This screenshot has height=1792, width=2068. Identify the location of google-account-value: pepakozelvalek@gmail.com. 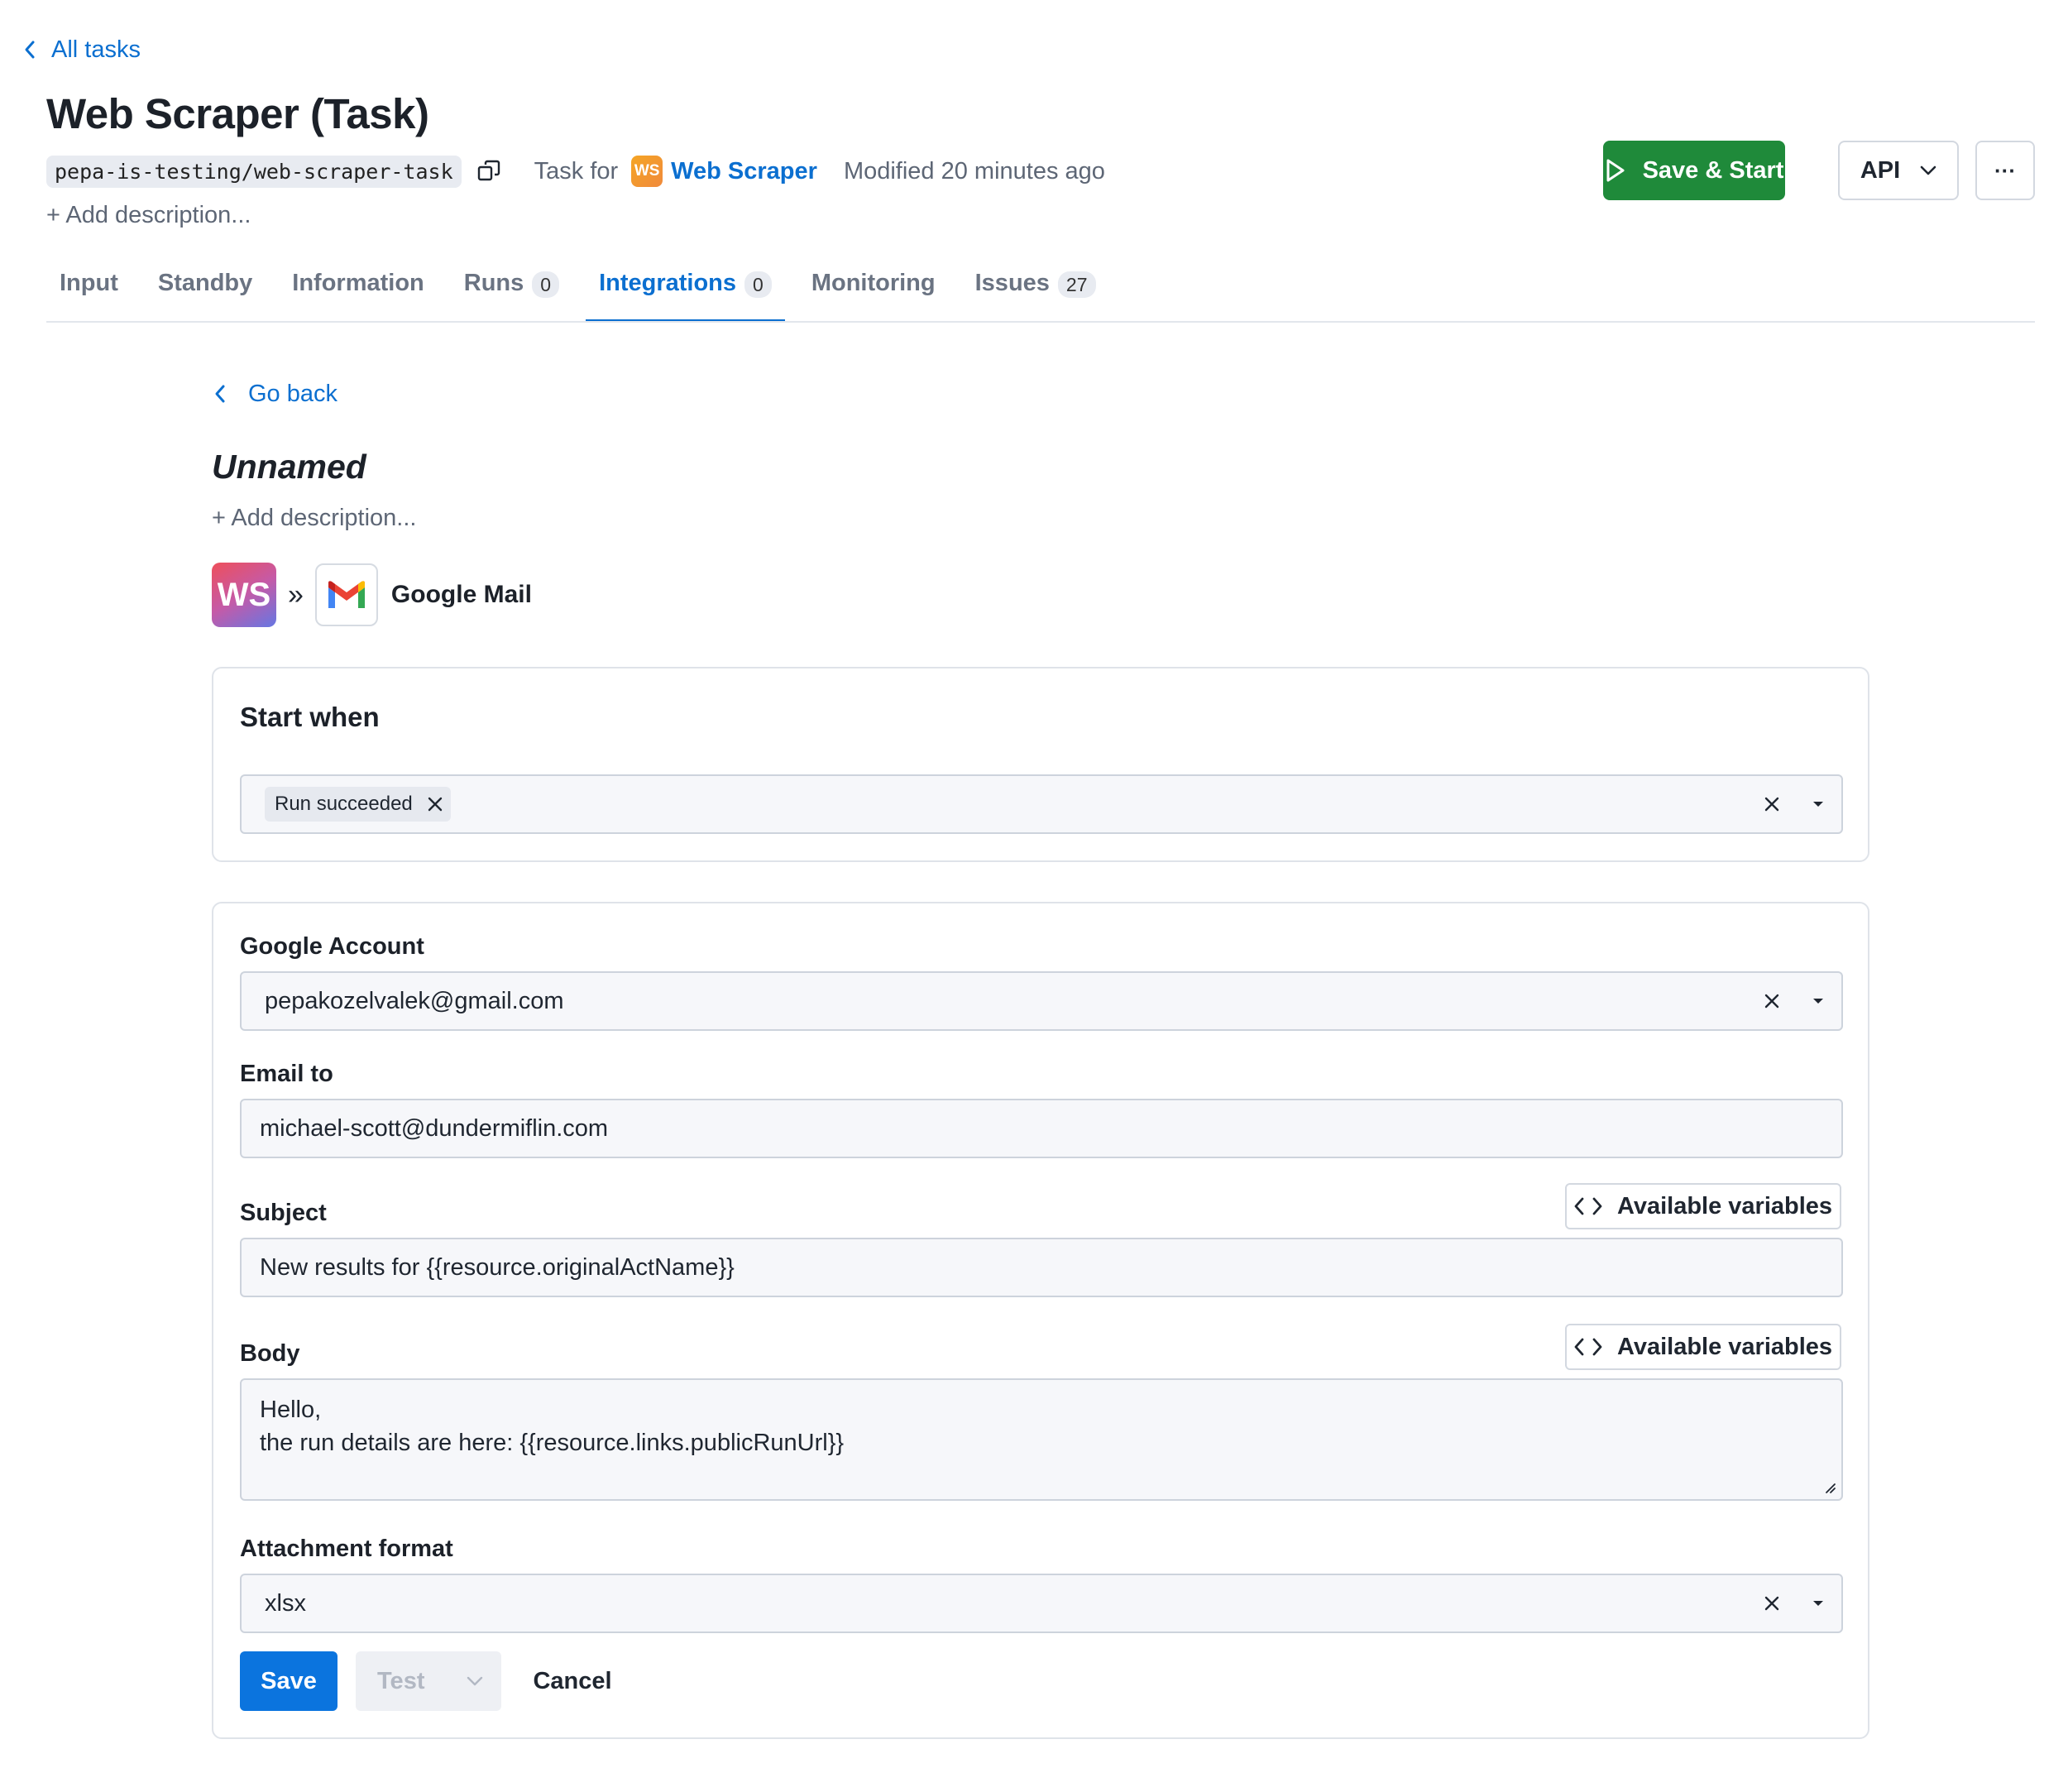
(414, 1001).